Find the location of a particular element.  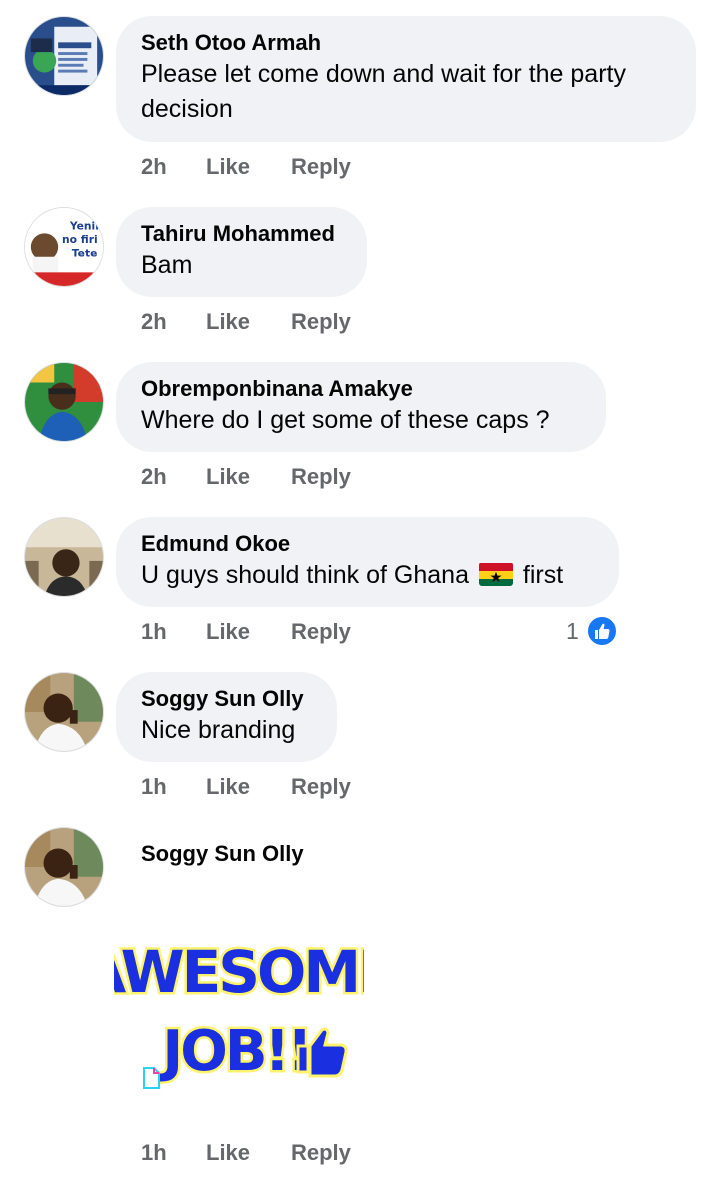

thumbs-up-icon is located at coordinates (602, 631).